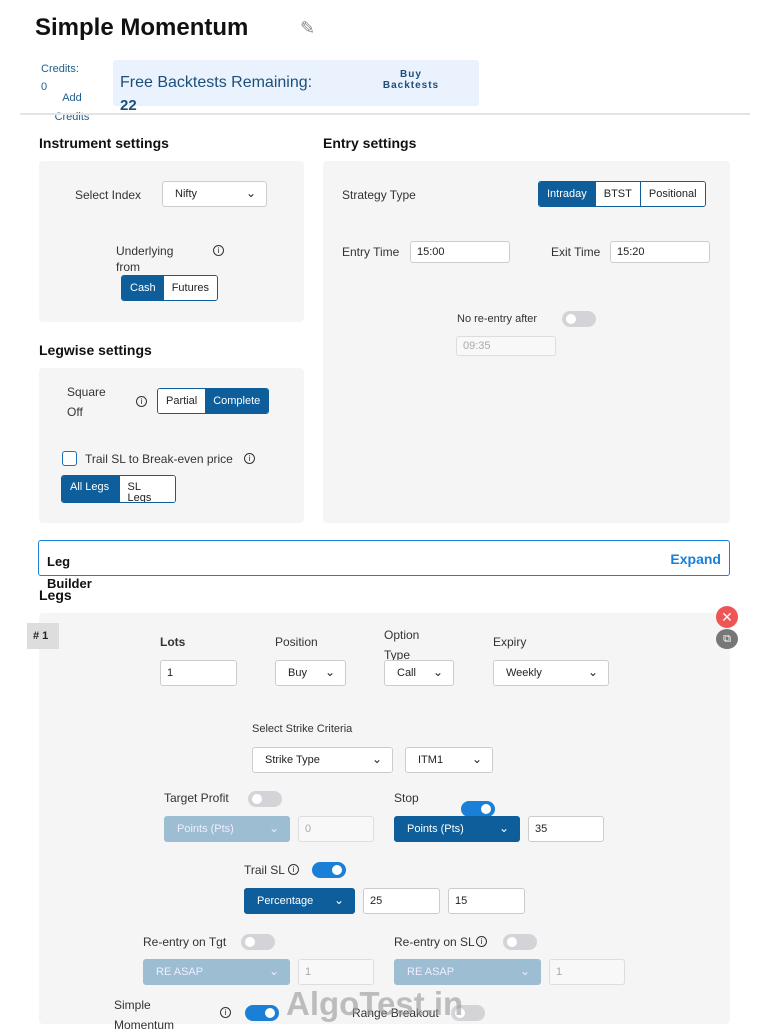 This screenshot has height=1035, width=768. I want to click on leg-builder-bar: Leg Builder Expand, so click(384, 565).